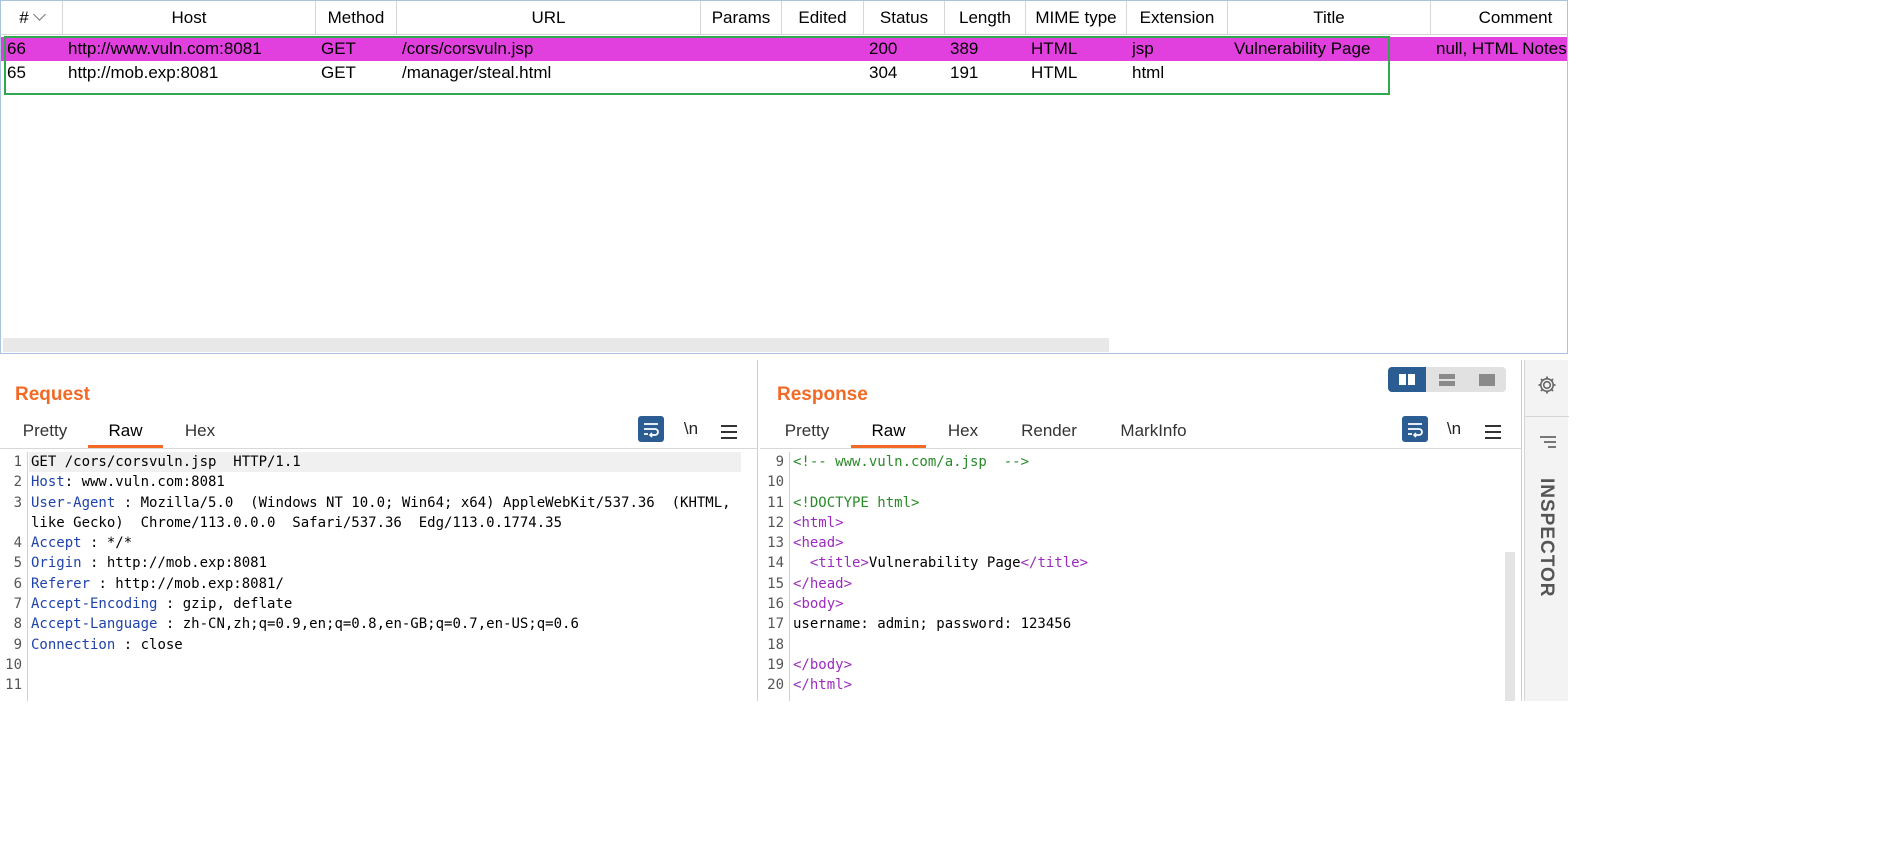 This screenshot has width=1896, height=848. What do you see at coordinates (1132, 624) in the screenshot?
I see `code-line: 17 username: admin; password: 123456` at bounding box center [1132, 624].